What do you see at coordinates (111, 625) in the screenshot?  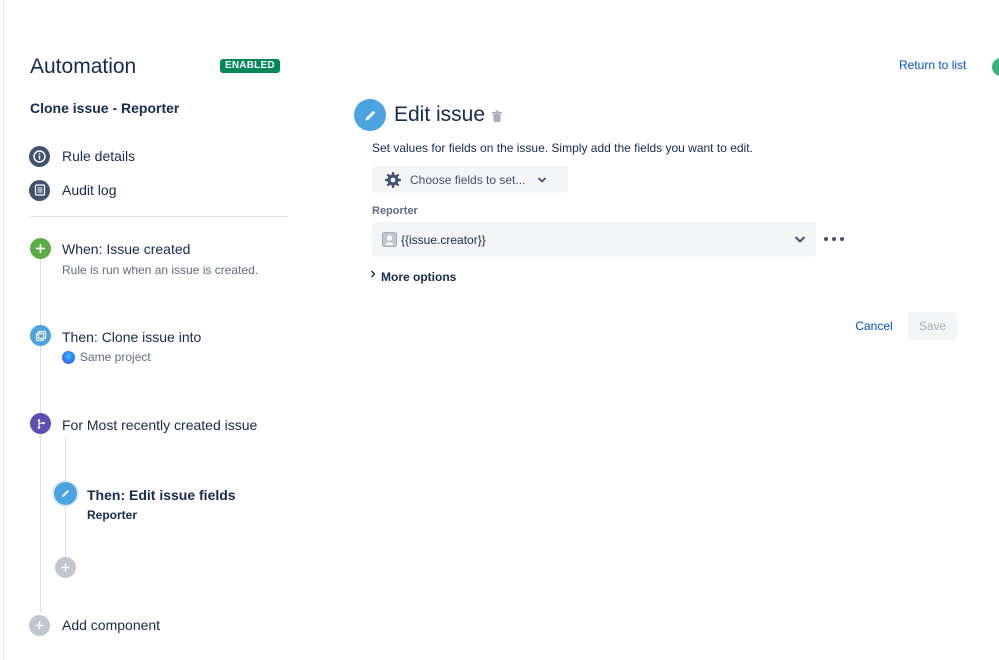 I see `add-component-label: Add component` at bounding box center [111, 625].